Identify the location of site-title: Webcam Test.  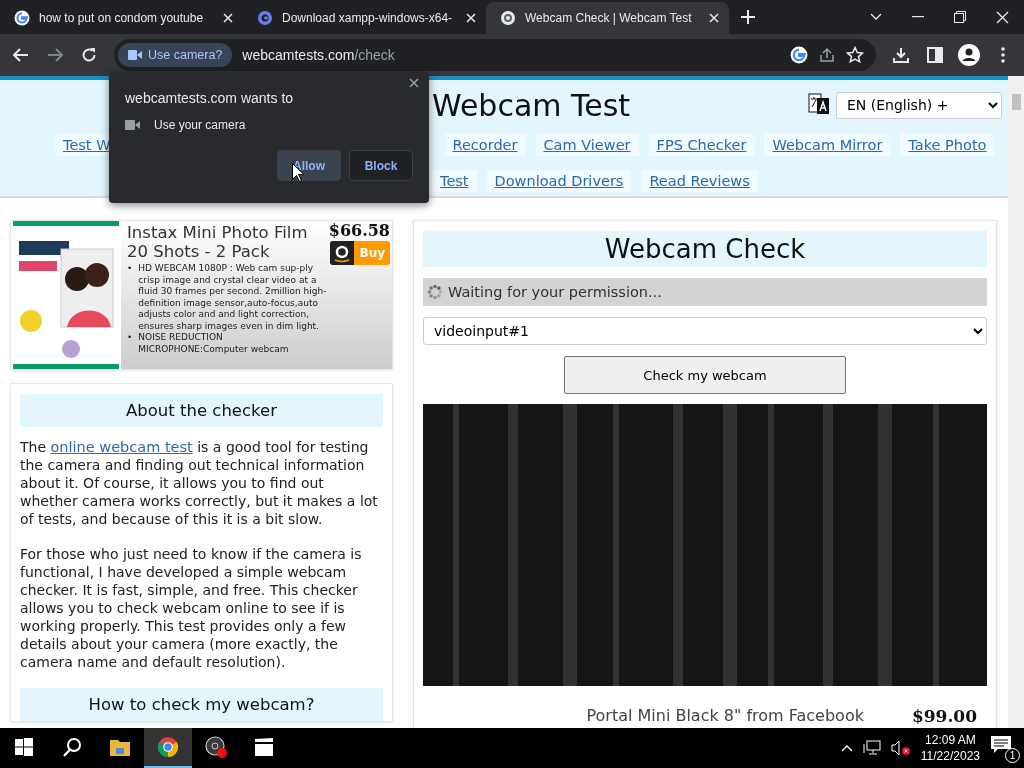
(531, 105).